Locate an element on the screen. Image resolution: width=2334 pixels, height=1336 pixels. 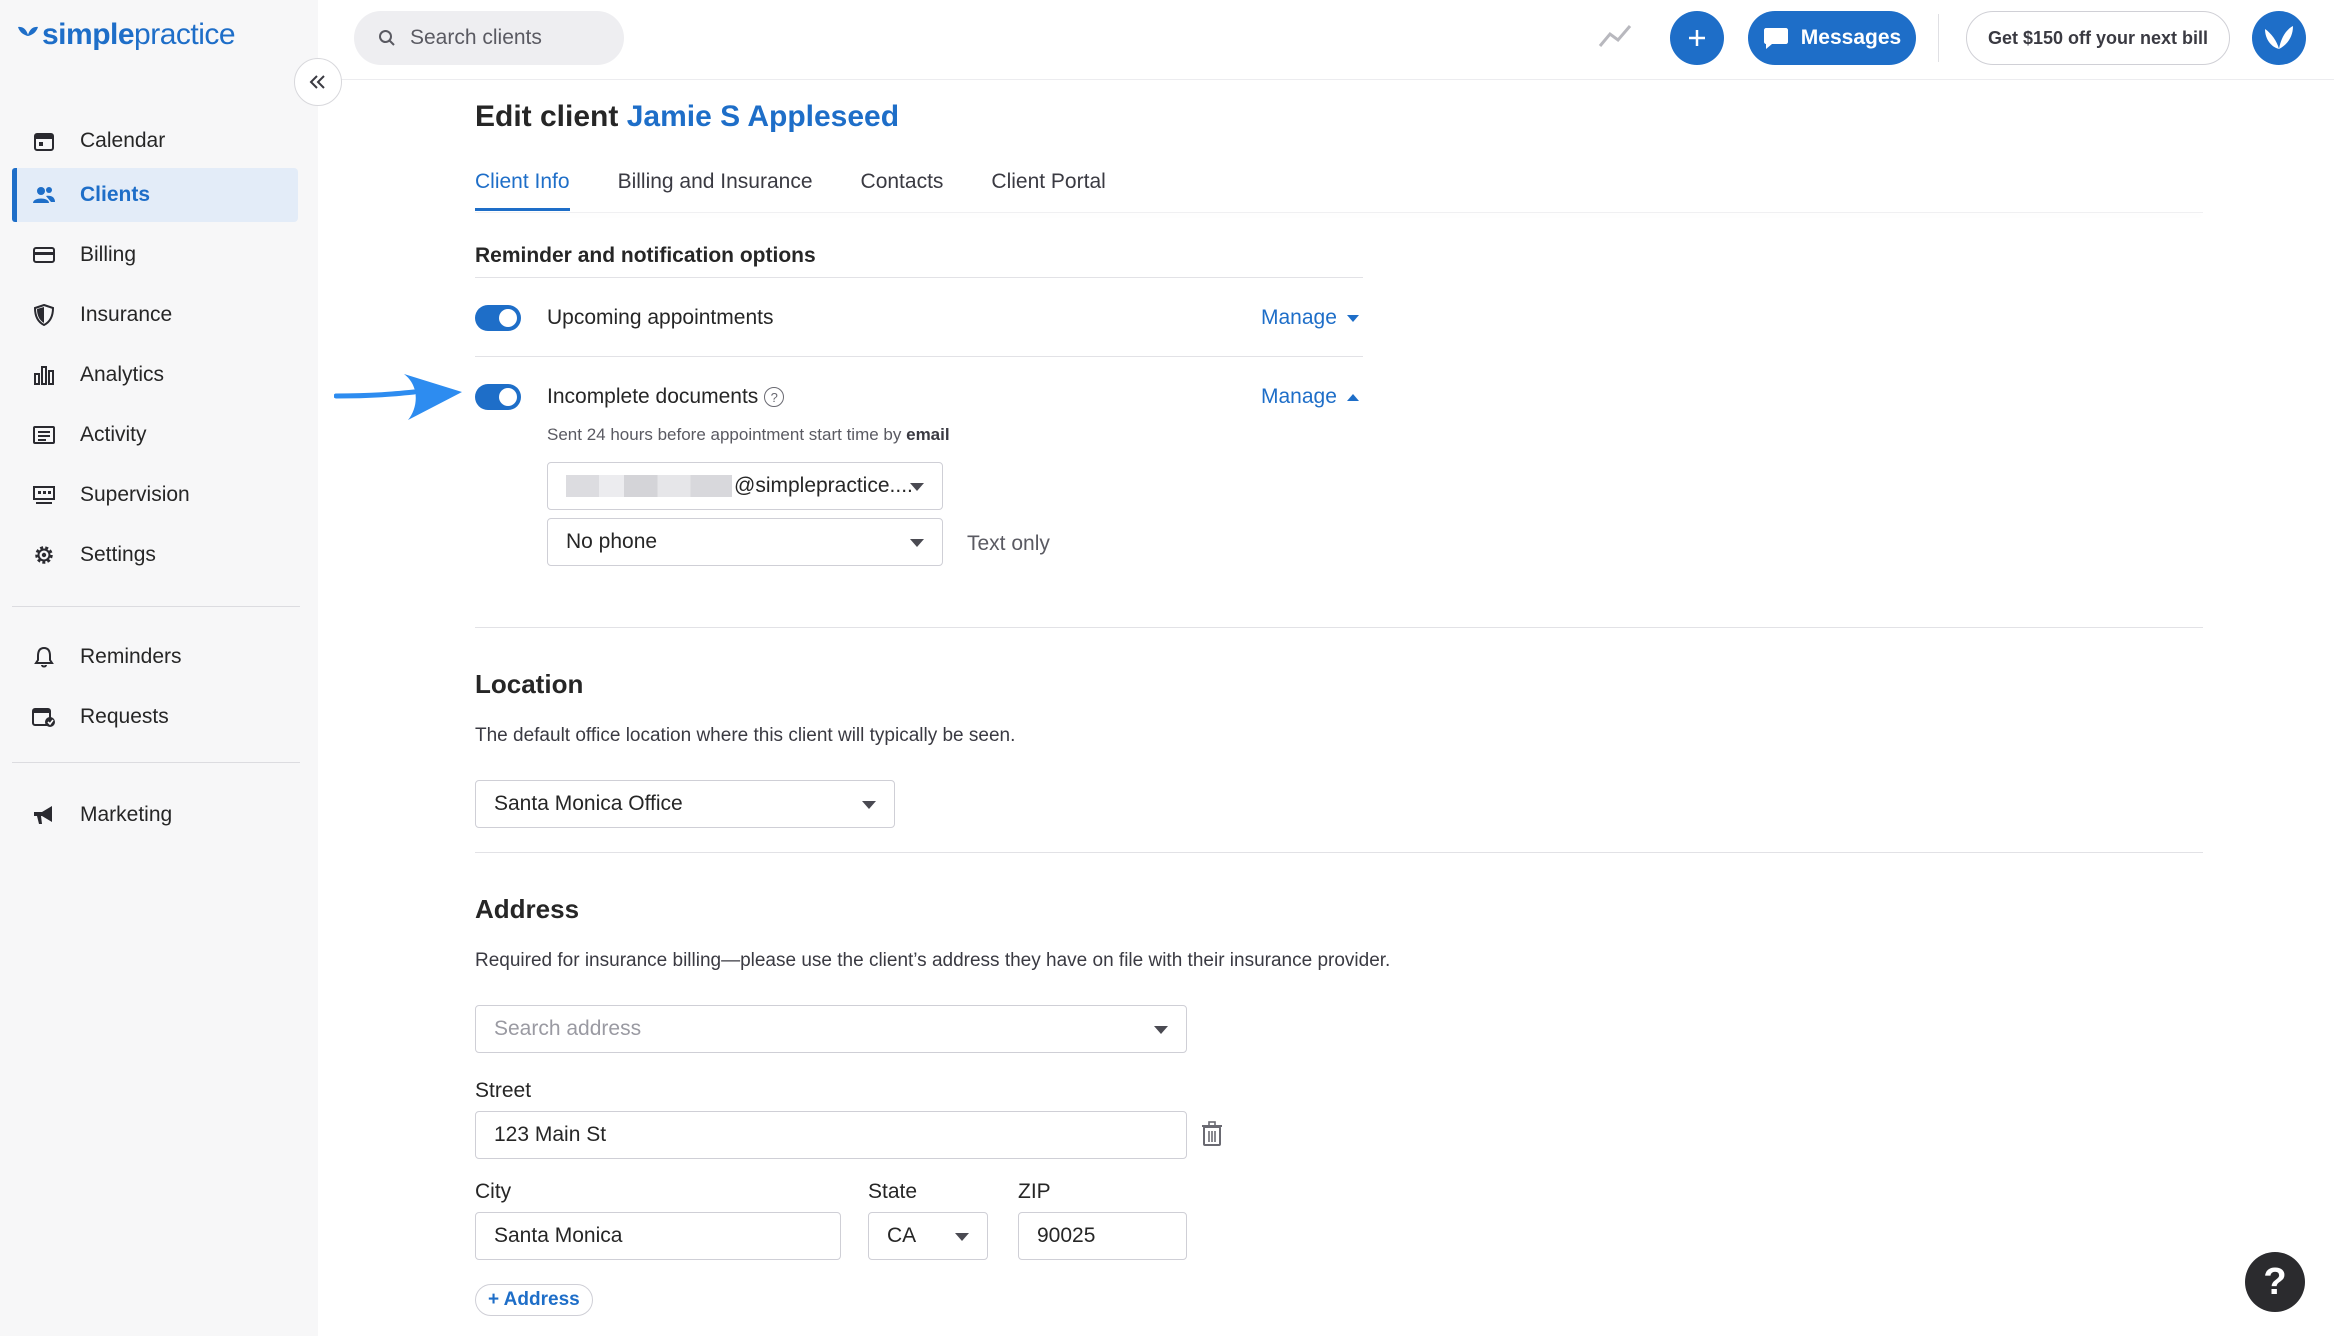
sidebar-item-label: Insurance is located at coordinates (126, 314).